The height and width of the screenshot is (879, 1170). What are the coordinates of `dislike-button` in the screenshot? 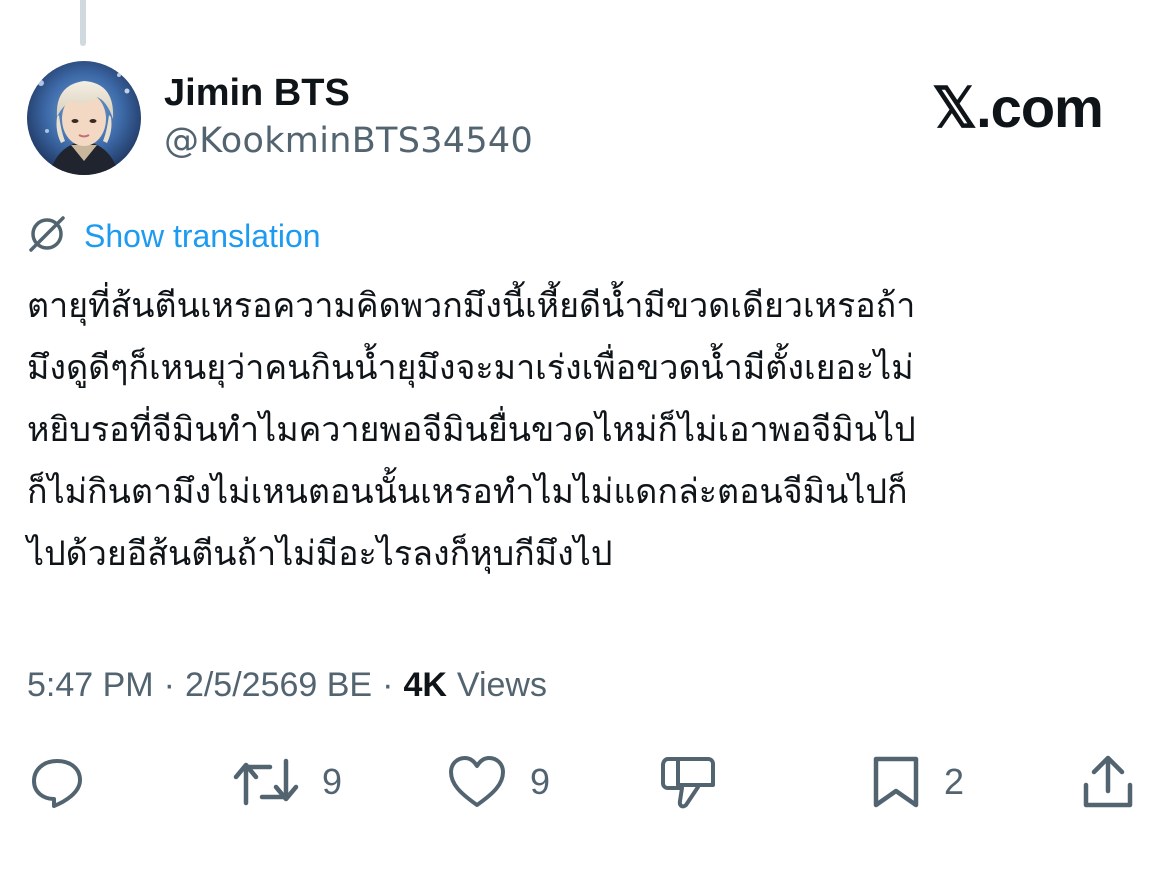 It's located at (688, 782).